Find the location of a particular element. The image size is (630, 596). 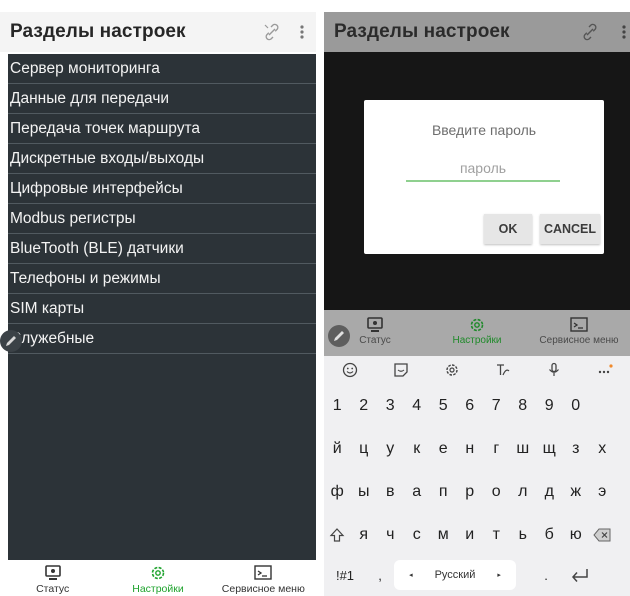

keyboard-letter-row-1: й ц у к е н г ш щ з х is located at coordinates (477, 449).